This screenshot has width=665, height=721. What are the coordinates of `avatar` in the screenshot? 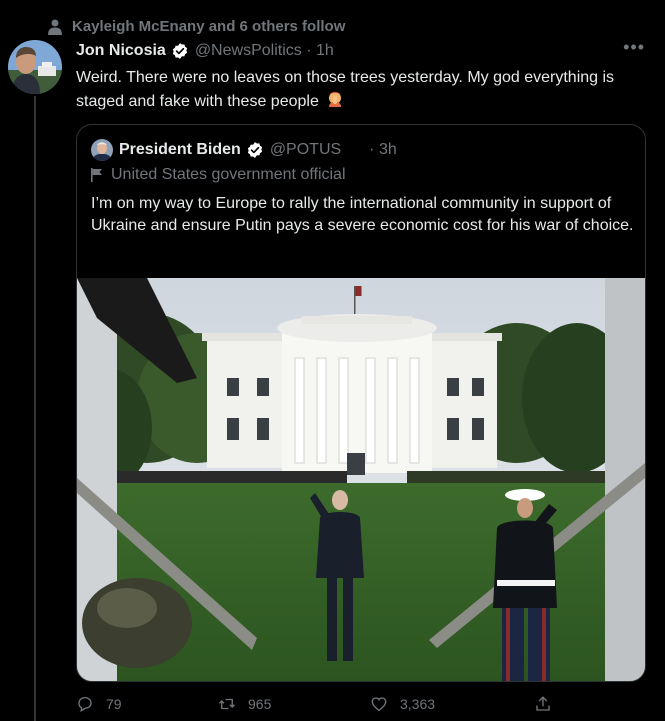 It's located at (35, 67).